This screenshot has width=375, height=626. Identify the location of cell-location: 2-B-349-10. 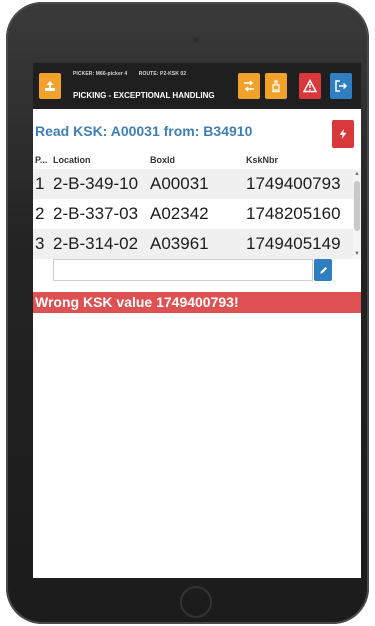
(96, 183).